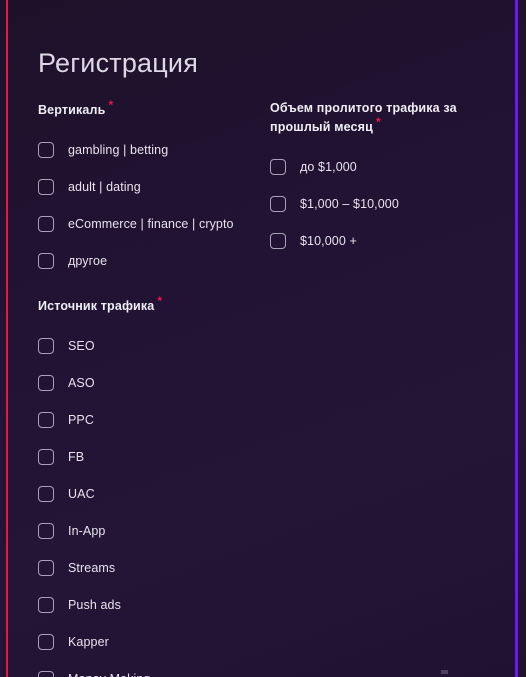  Describe the element at coordinates (377, 167) in the screenshot. I see `option-row: до $1,000` at that location.